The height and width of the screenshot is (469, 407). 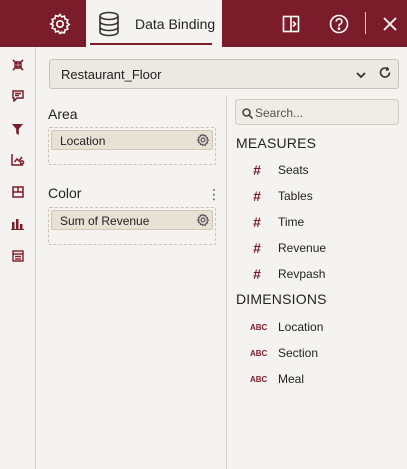 I want to click on dataset-select: Restaurant_Floor, so click(x=224, y=74).